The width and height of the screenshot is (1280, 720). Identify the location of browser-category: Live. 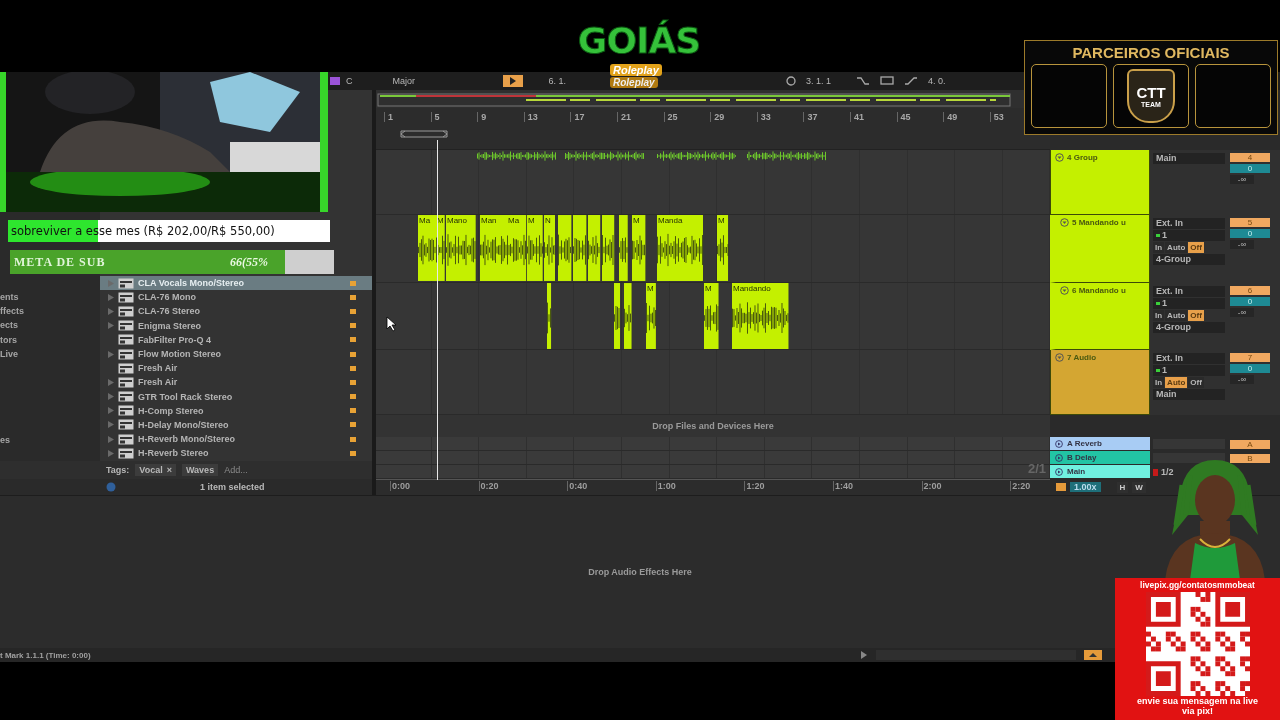
(50, 353).